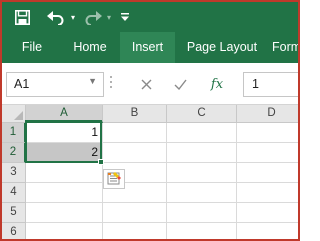 This screenshot has height=241, width=320. Describe the element at coordinates (267, 173) in the screenshot. I see `cell-d3` at that location.